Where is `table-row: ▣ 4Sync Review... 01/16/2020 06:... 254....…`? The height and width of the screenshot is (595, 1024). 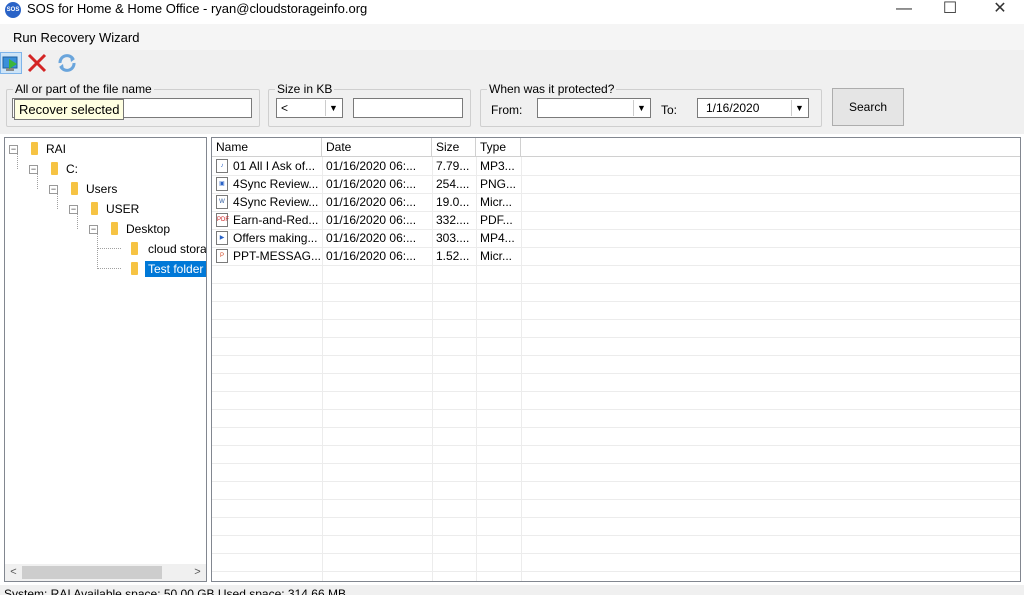 table-row: ▣ 4Sync Review... 01/16/2020 06:... 254....… is located at coordinates (616, 184).